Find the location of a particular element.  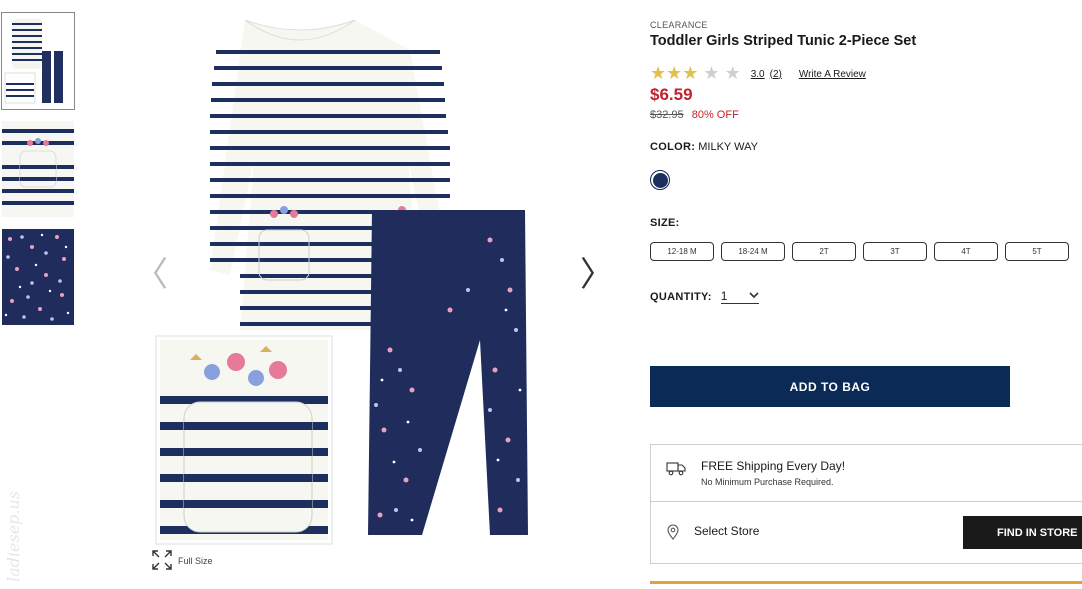

truck-icon is located at coordinates (676, 470).